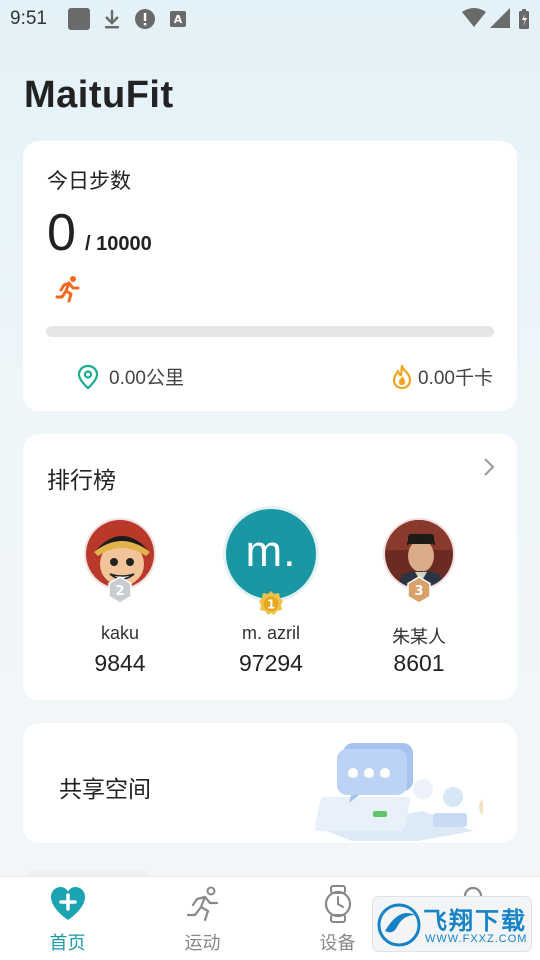 The image size is (540, 960). I want to click on runner-icon, so click(202, 904).